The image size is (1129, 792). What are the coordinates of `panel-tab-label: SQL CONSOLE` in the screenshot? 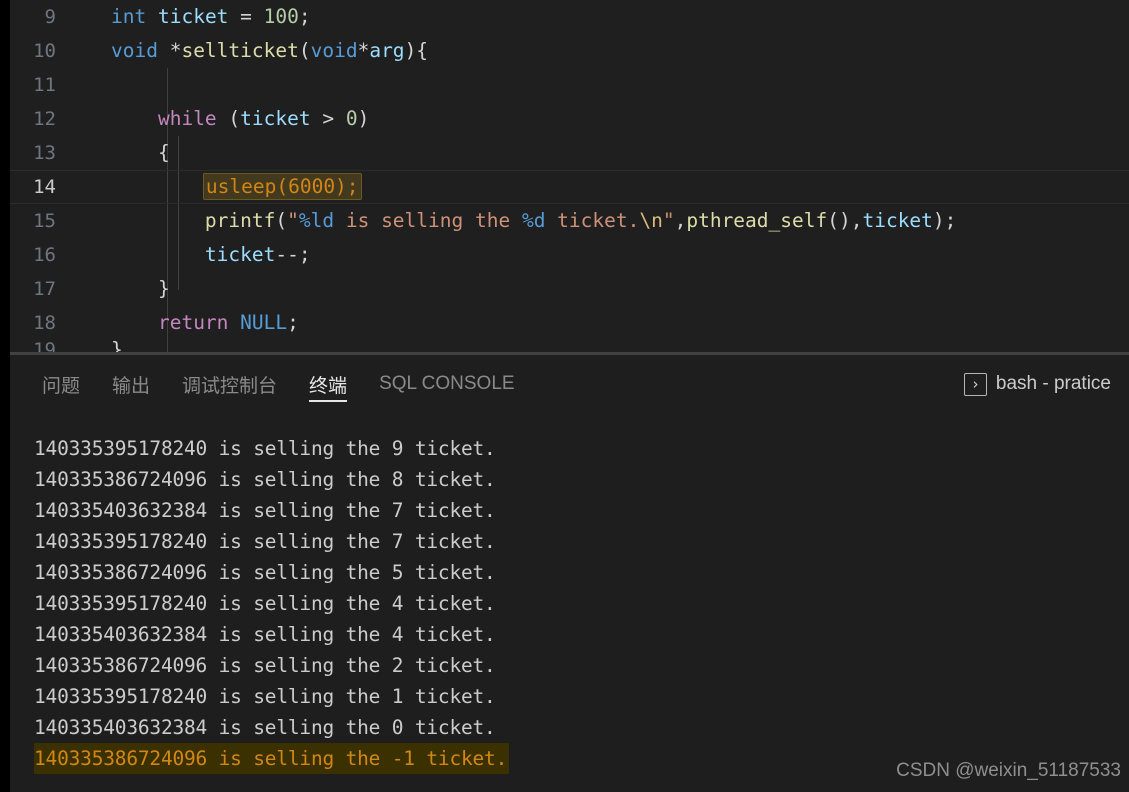 It's located at (447, 383).